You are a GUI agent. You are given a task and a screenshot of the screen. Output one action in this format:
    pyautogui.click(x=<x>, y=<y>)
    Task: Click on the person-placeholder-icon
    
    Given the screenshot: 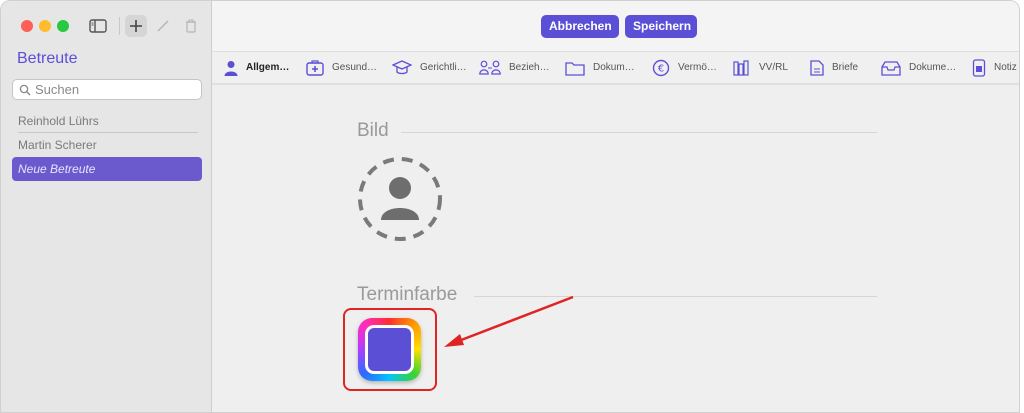 What is the action you would take?
    pyautogui.click(x=400, y=199)
    